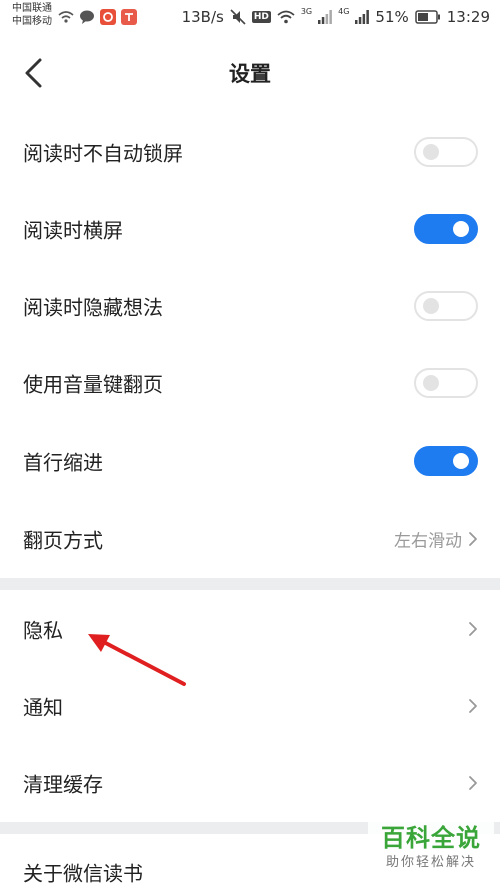 This screenshot has width=500, height=889. Describe the element at coordinates (250, 152) in the screenshot. I see `setting-no-autolock: 阅读时不自动锁屏` at that location.